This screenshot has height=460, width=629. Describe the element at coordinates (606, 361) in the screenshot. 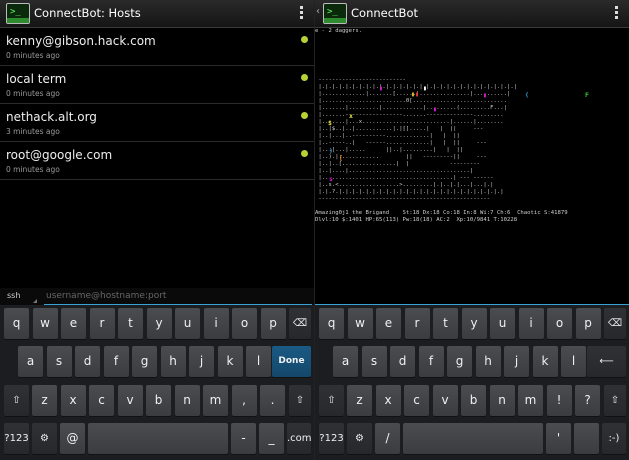

I see `enter-key: ⟵` at that location.